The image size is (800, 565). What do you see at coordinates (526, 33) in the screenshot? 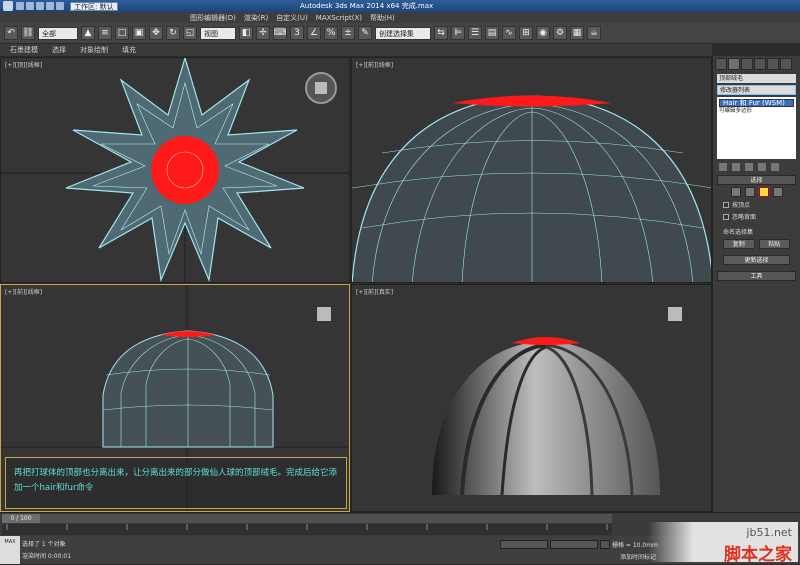
I see `schematic-view-icon: ⊞` at bounding box center [526, 33].